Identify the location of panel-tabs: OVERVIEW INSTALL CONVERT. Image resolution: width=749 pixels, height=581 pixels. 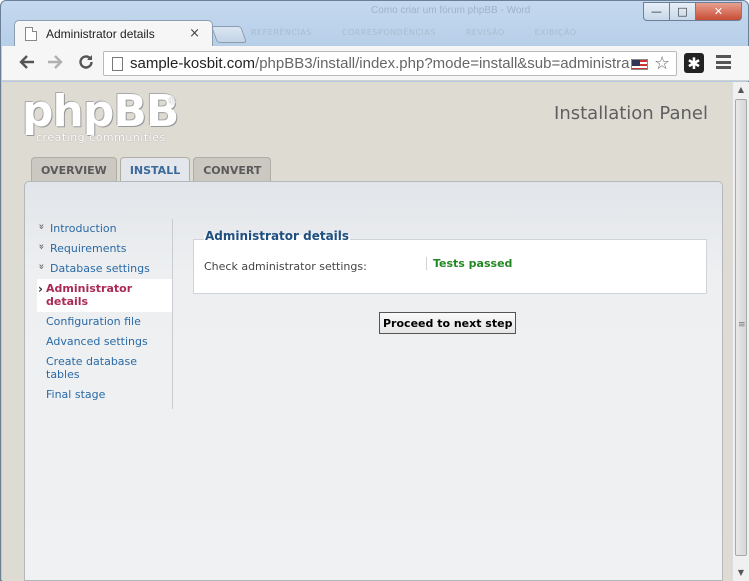
(151, 170).